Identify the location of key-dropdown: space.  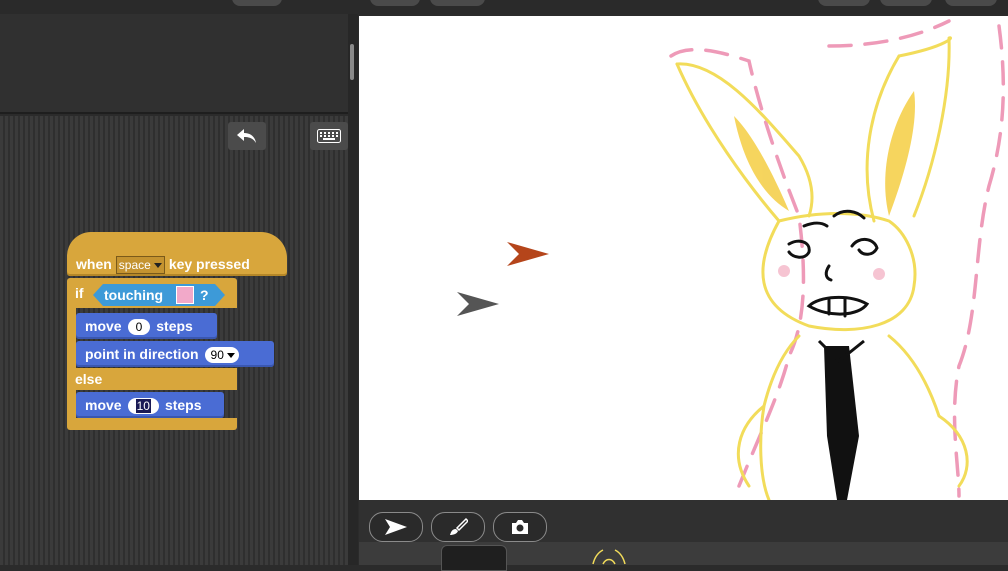
(140, 265).